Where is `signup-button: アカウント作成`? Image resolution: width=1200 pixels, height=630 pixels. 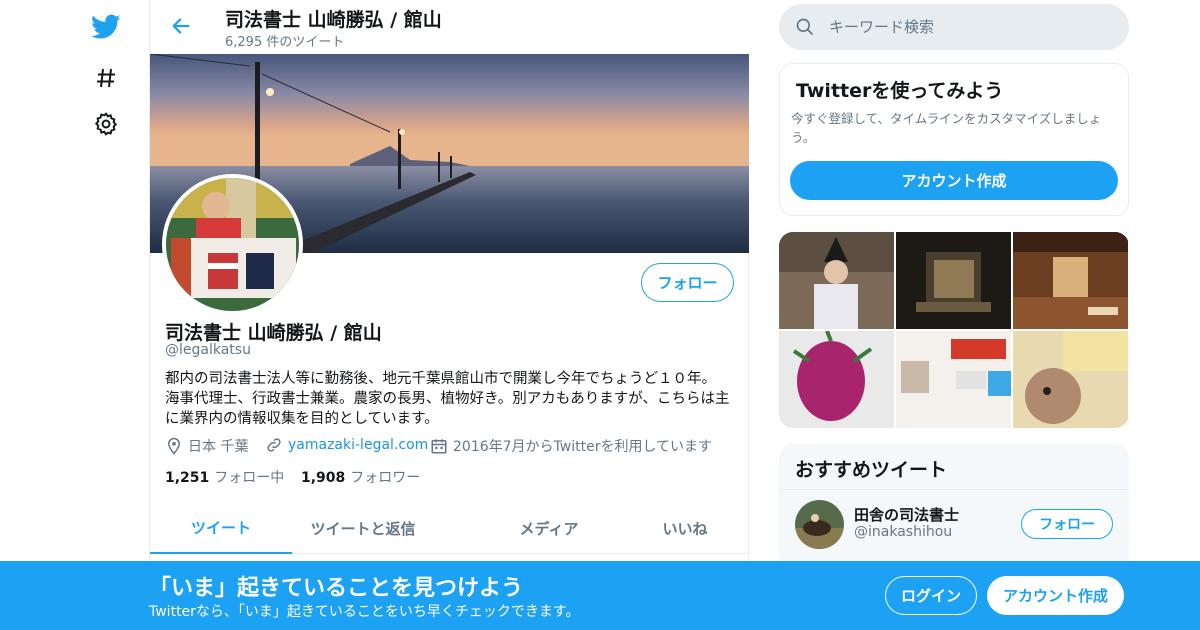 signup-button: アカウント作成 is located at coordinates (1055, 595).